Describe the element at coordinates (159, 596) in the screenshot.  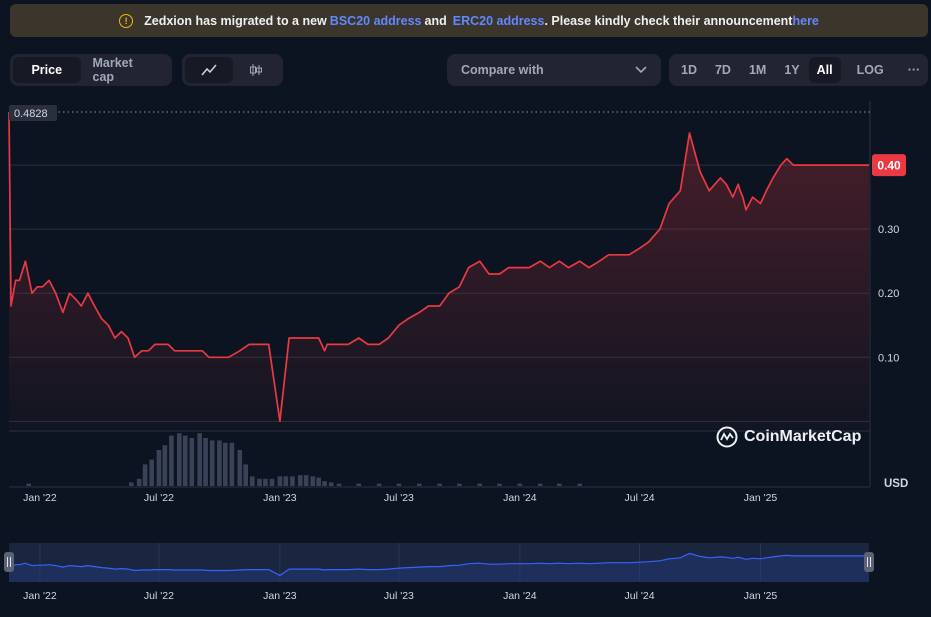
I see `navigator-x-tick-label: Jul '22` at that location.